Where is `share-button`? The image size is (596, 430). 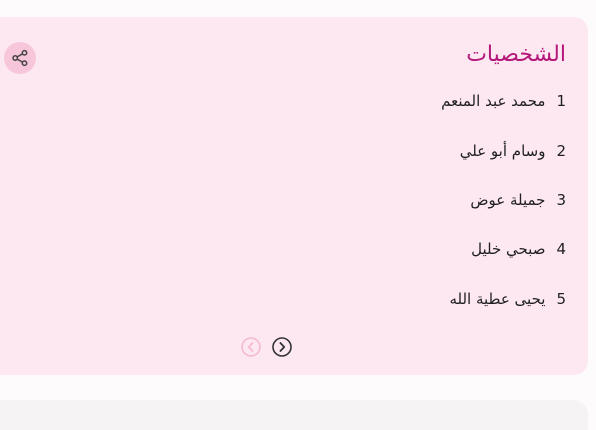 share-button is located at coordinates (20, 58).